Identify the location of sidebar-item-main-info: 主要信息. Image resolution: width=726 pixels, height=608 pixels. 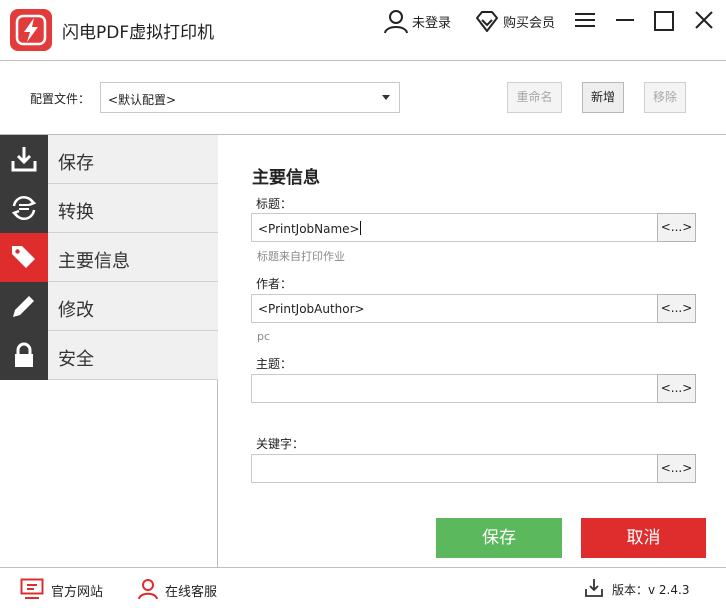
(109, 257).